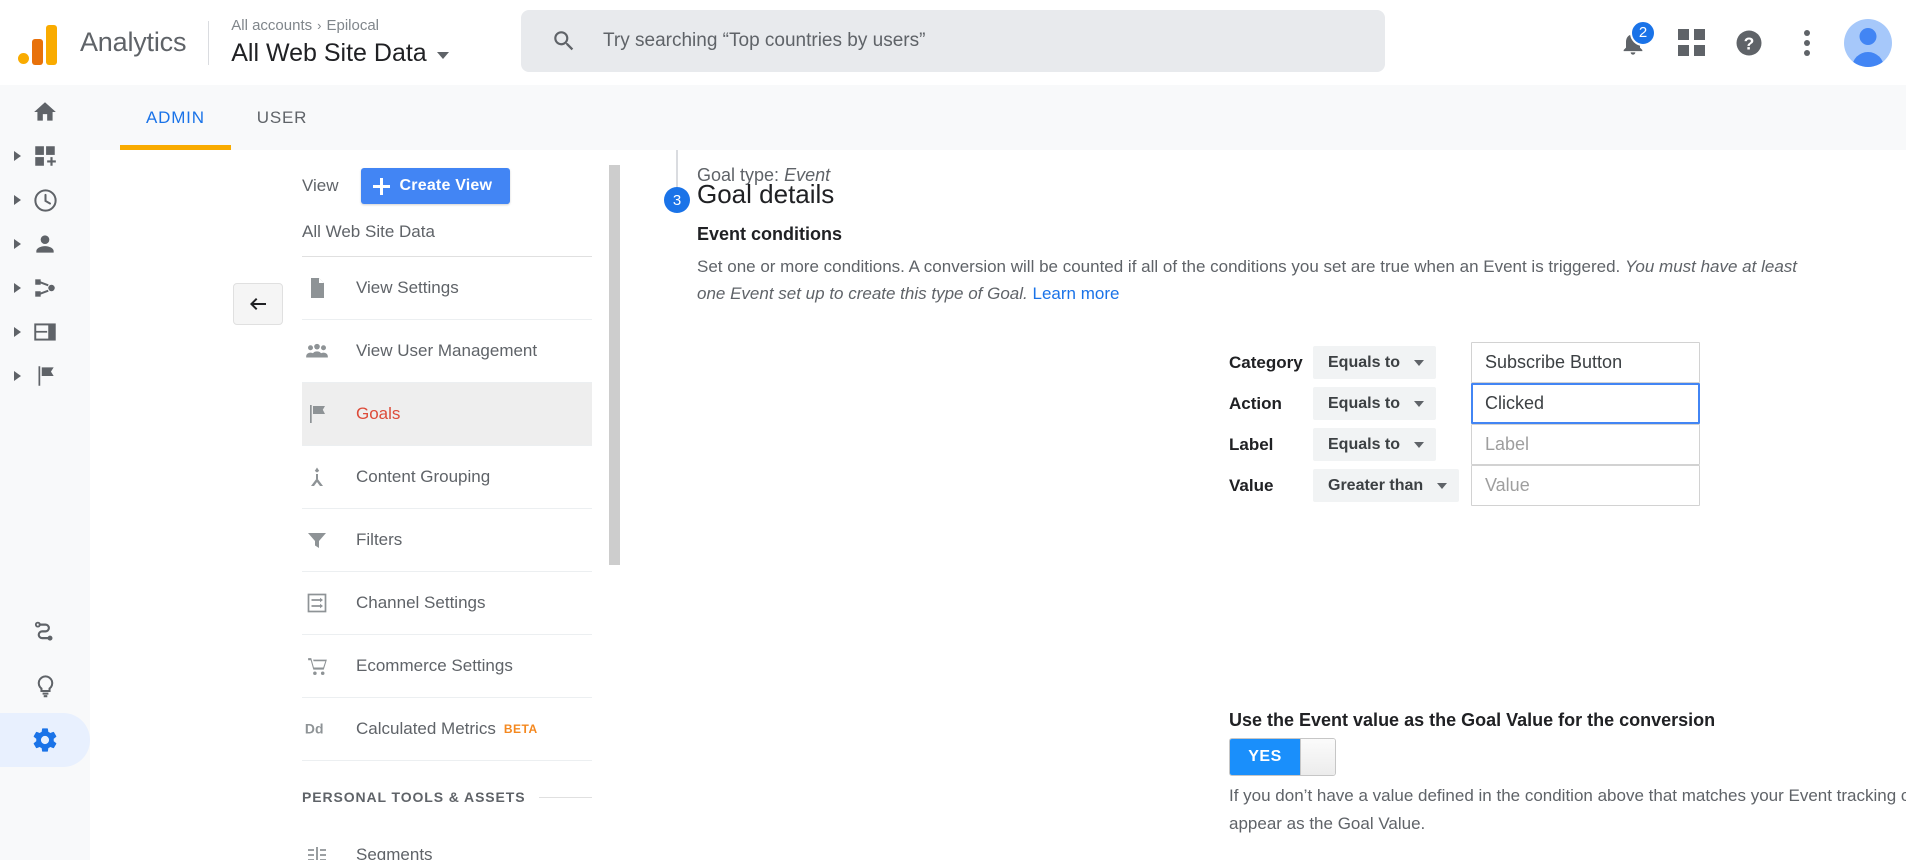  Describe the element at coordinates (329, 53) in the screenshot. I see `view-title: All Web Site Data` at that location.